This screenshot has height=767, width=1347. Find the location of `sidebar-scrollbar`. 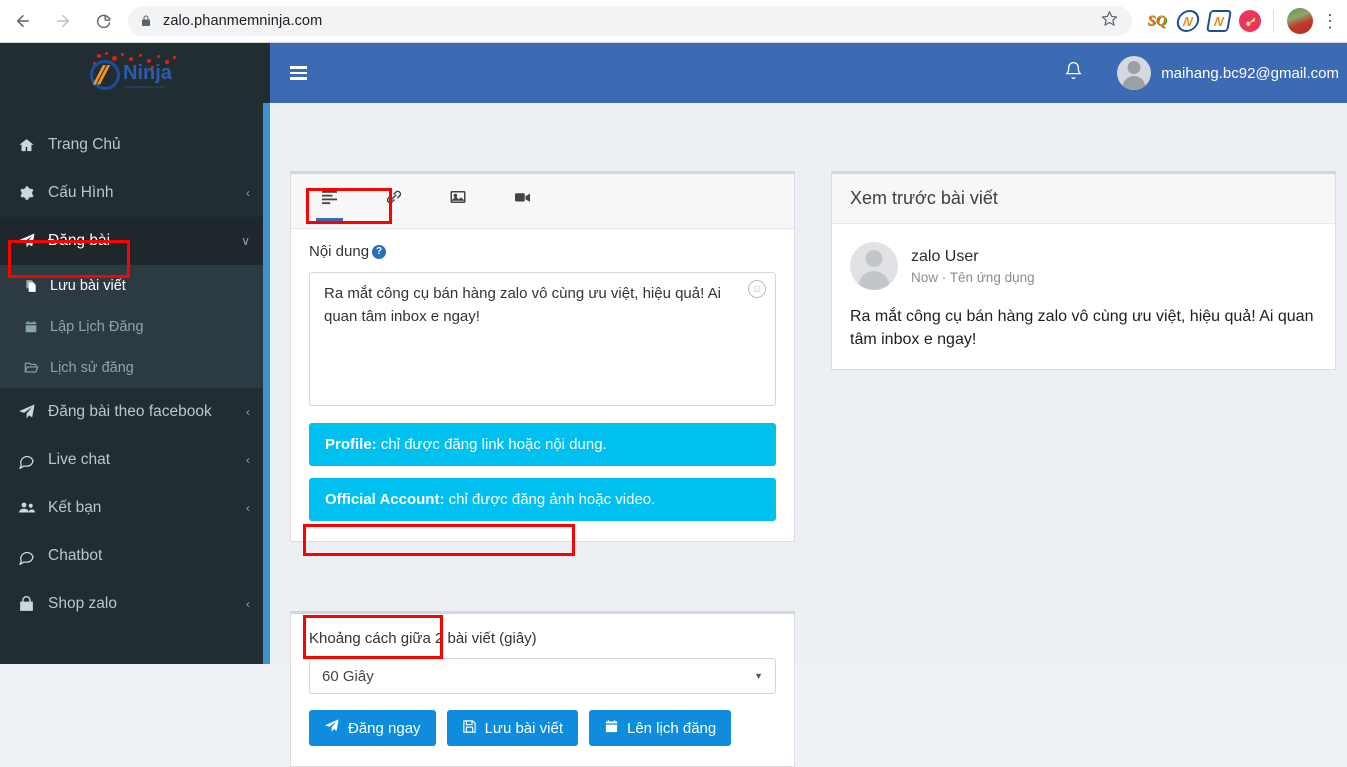

sidebar-scrollbar is located at coordinates (266, 383).